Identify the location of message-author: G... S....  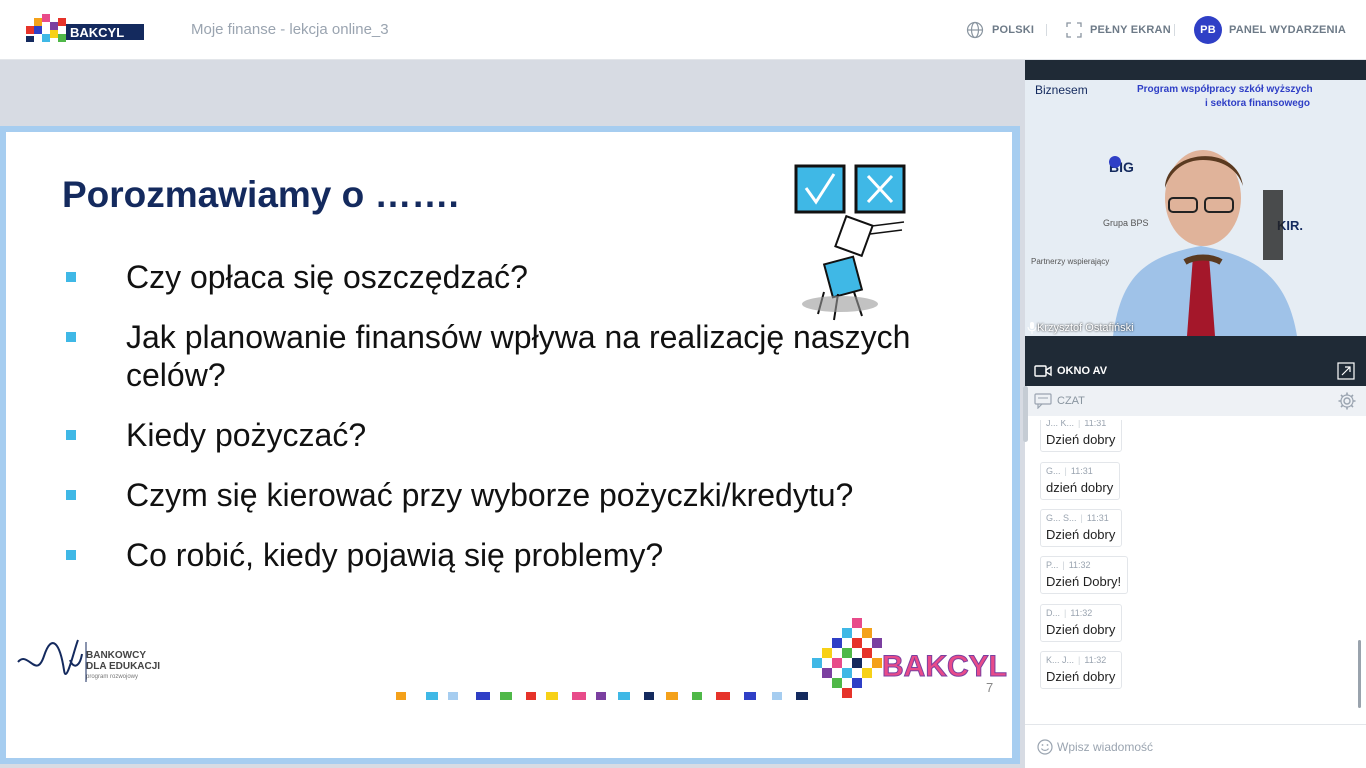
(1061, 518).